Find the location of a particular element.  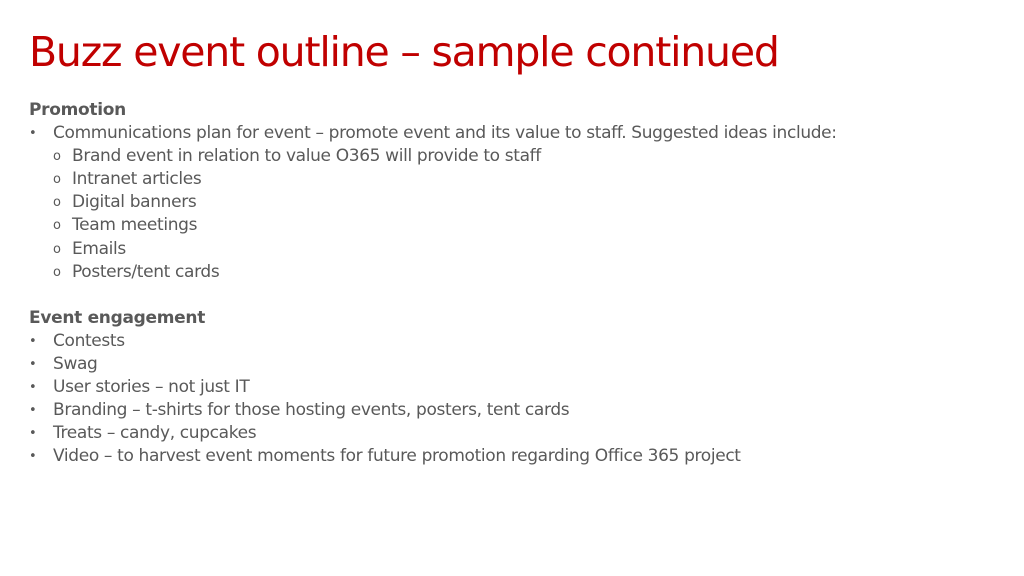

list-item-text: Swag is located at coordinates (75, 364).